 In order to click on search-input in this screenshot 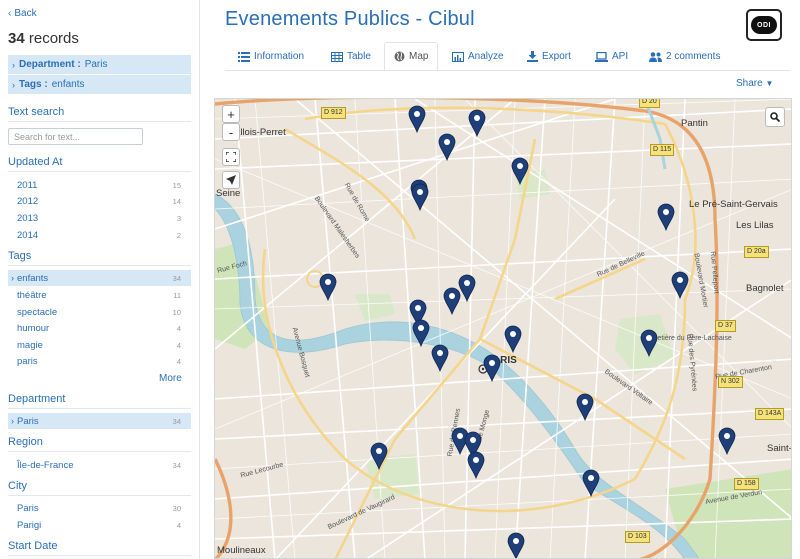, I will do `click(75, 136)`.